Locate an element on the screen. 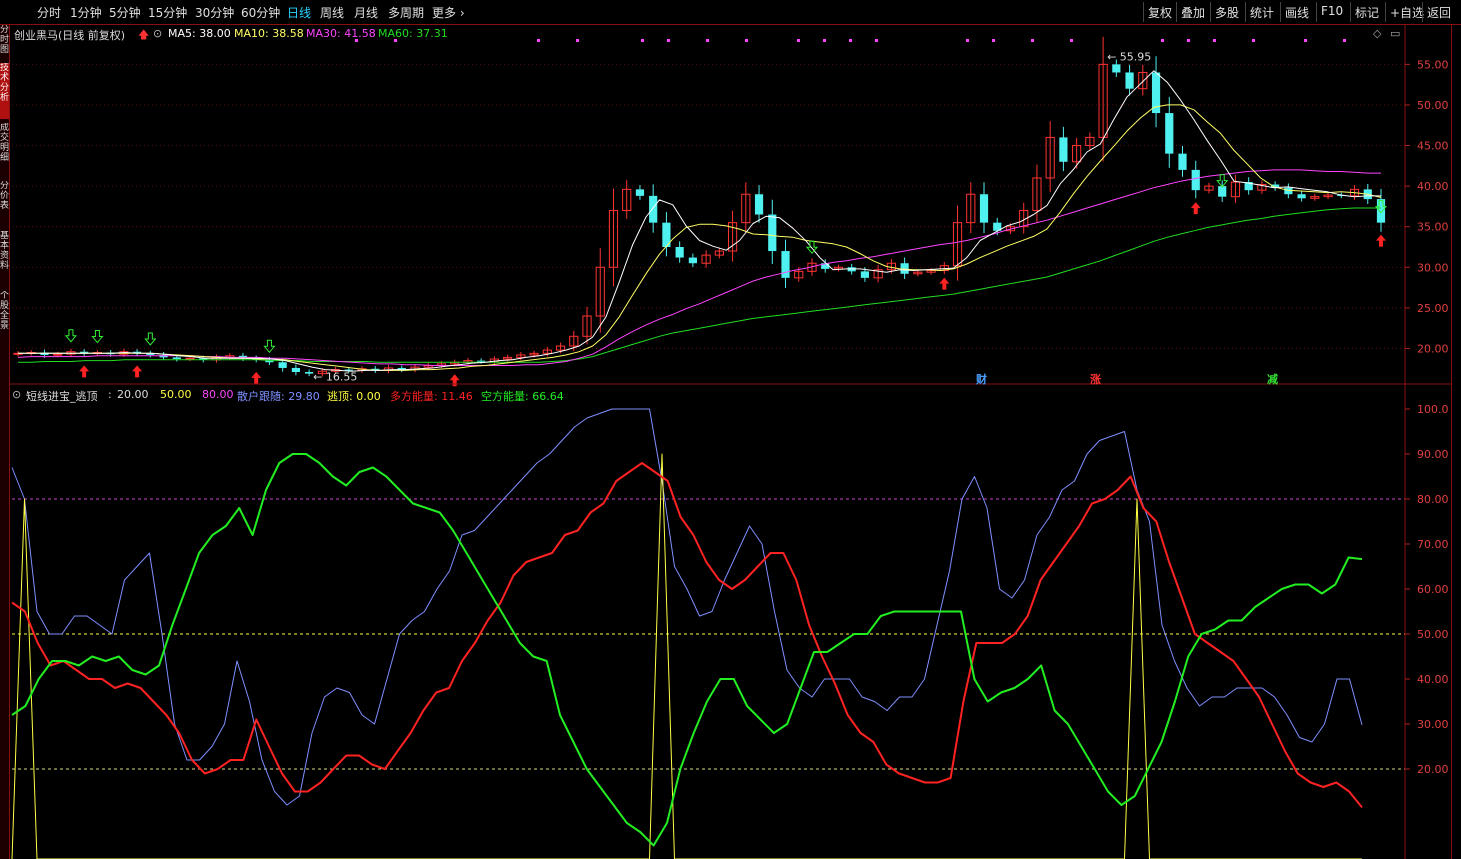  right-scroll-strip is located at coordinates (1456, 442).